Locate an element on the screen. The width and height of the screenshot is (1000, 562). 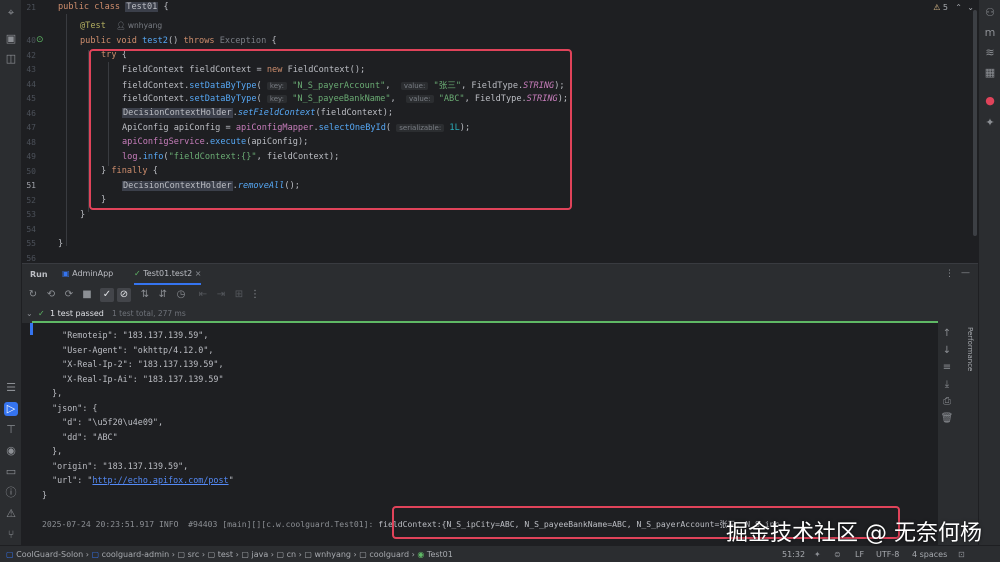
breadcrumb-item: CoolGuard-Solon is located at coordinates (49, 554).